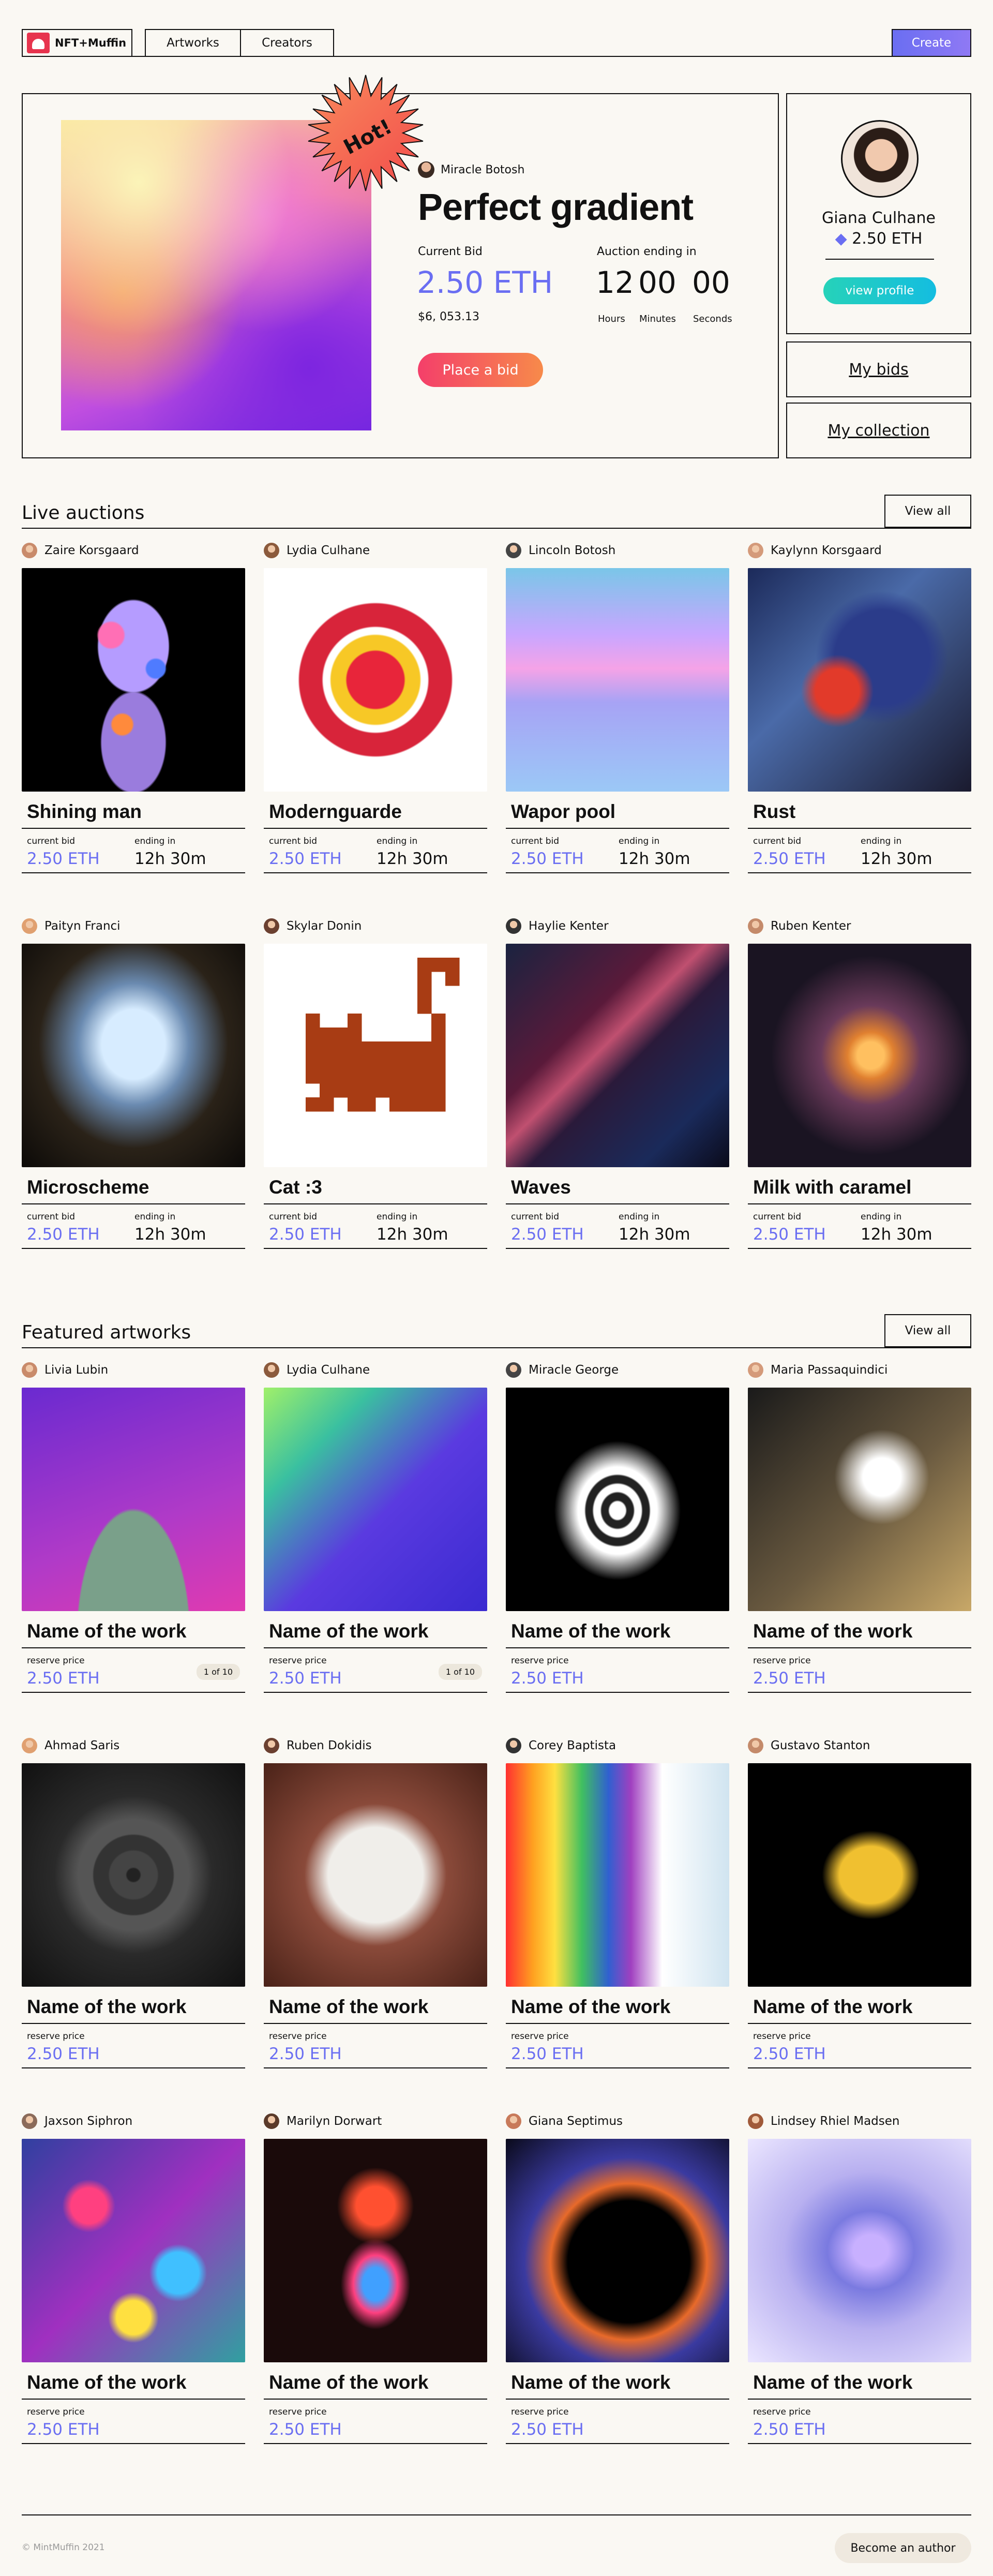 Image resolution: width=993 pixels, height=2576 pixels. Describe the element at coordinates (376, 1227) in the screenshot. I see `card-meta: current bid 2.50 ETH ending in 12h 30m` at that location.